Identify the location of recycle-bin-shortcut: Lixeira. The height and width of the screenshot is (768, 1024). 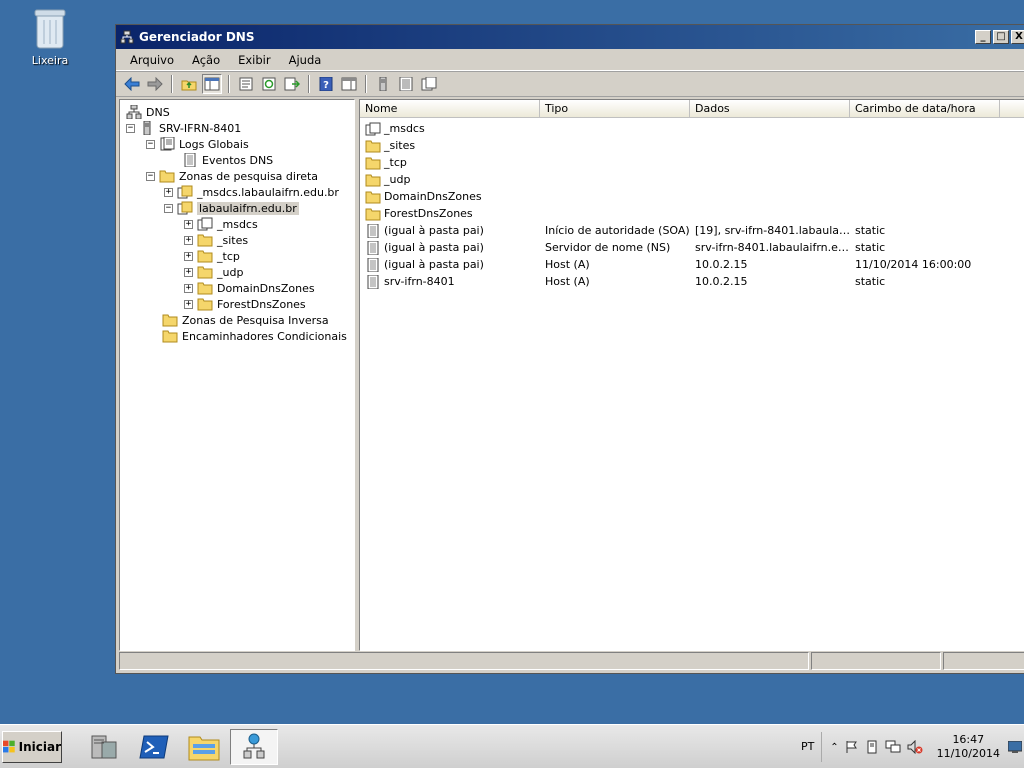
(50, 36).